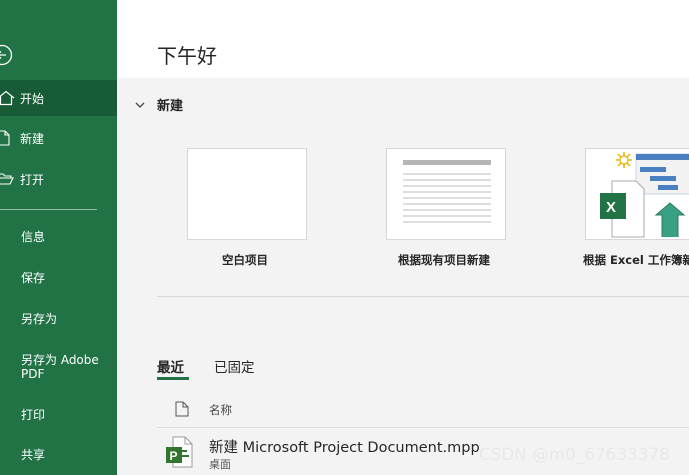 The width and height of the screenshot is (689, 475). Describe the element at coordinates (220, 410) in the screenshot. I see `column-header-name: 名称` at that location.